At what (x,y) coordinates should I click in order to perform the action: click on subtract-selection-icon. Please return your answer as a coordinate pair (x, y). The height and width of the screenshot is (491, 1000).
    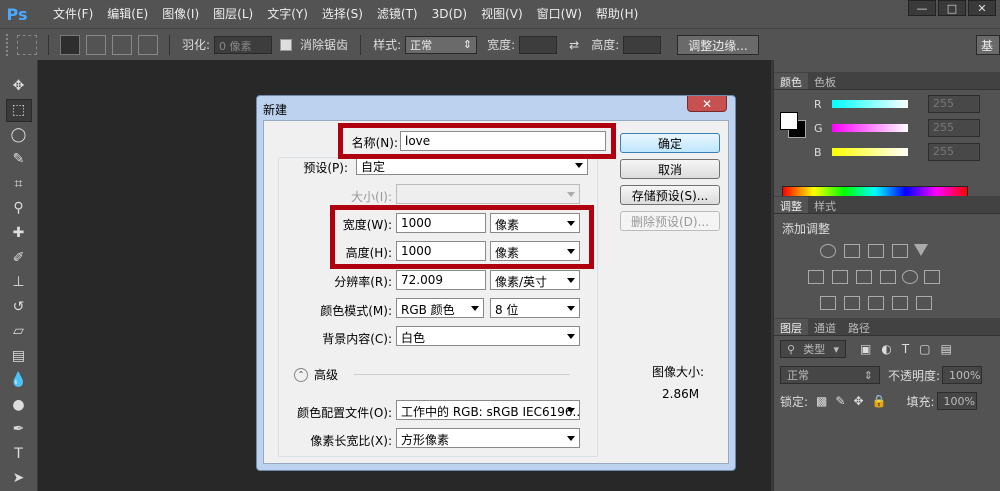
    Looking at the image, I should click on (122, 44).